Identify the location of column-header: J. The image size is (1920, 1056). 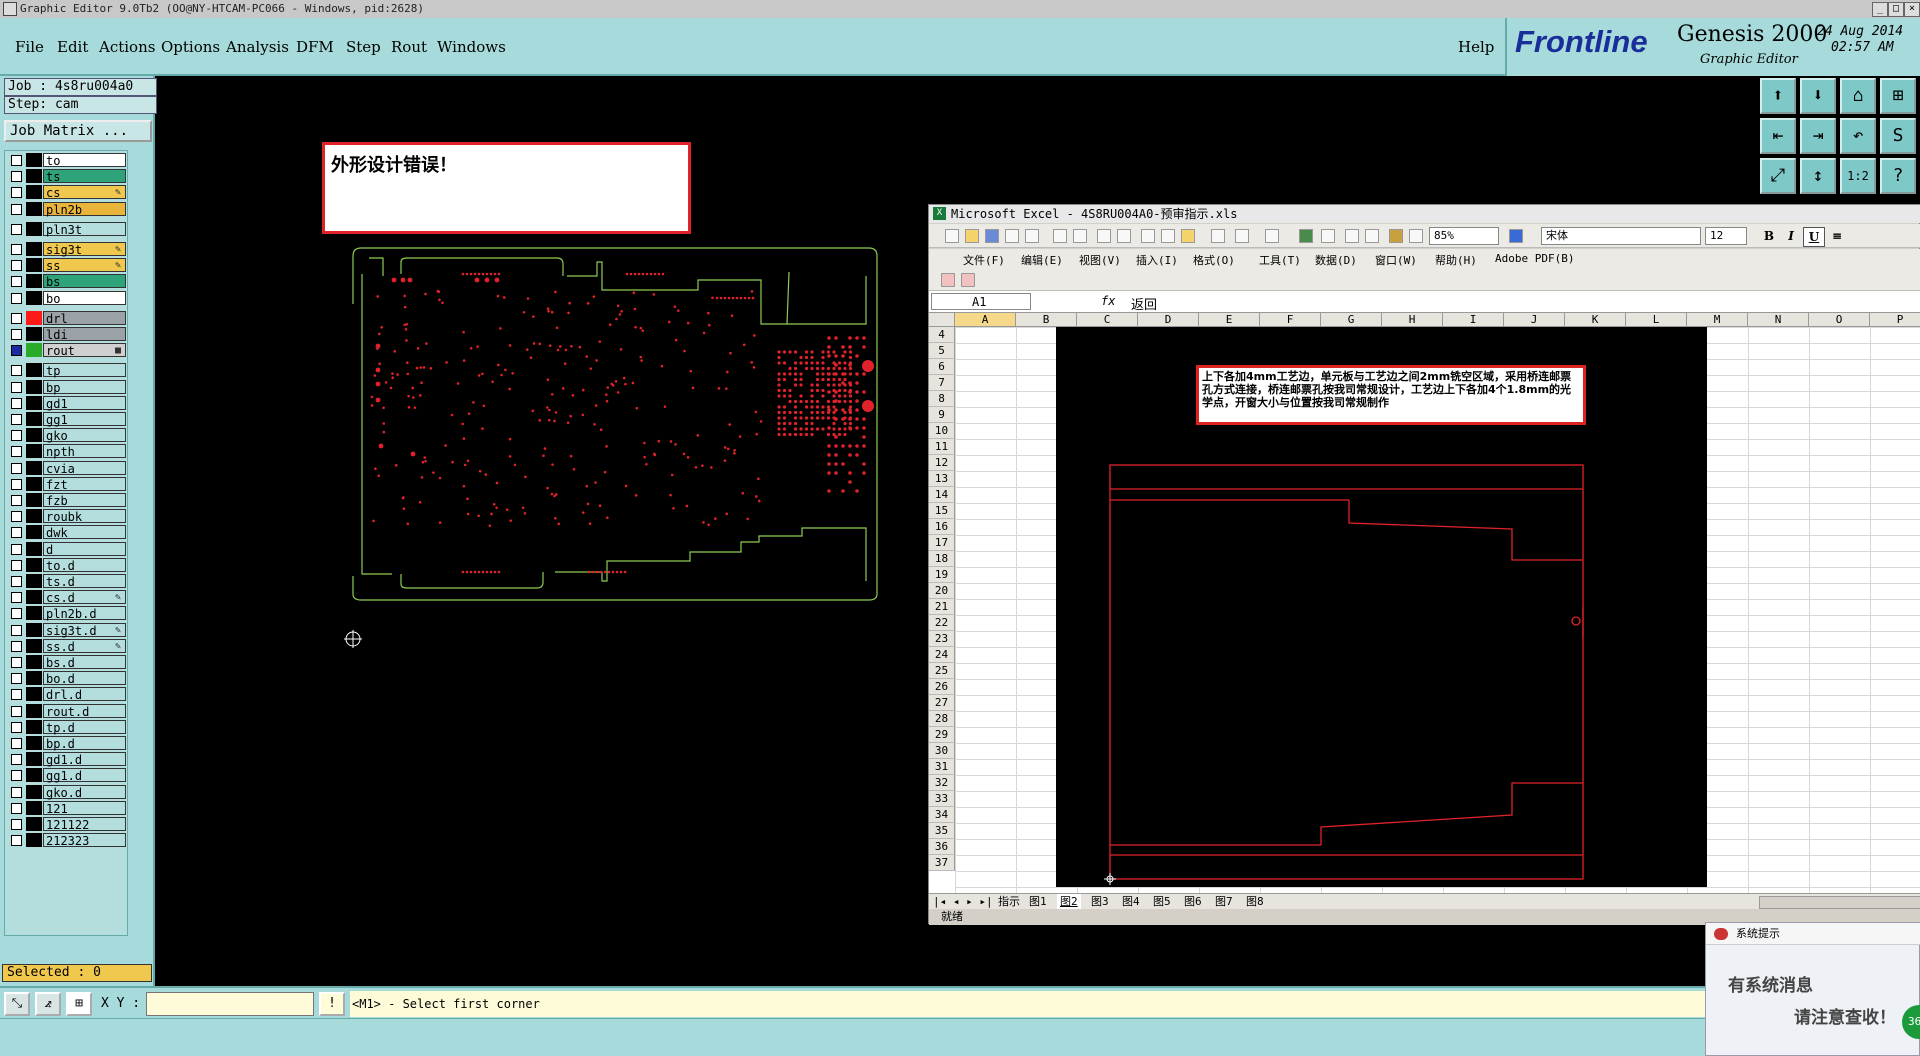
(1534, 320).